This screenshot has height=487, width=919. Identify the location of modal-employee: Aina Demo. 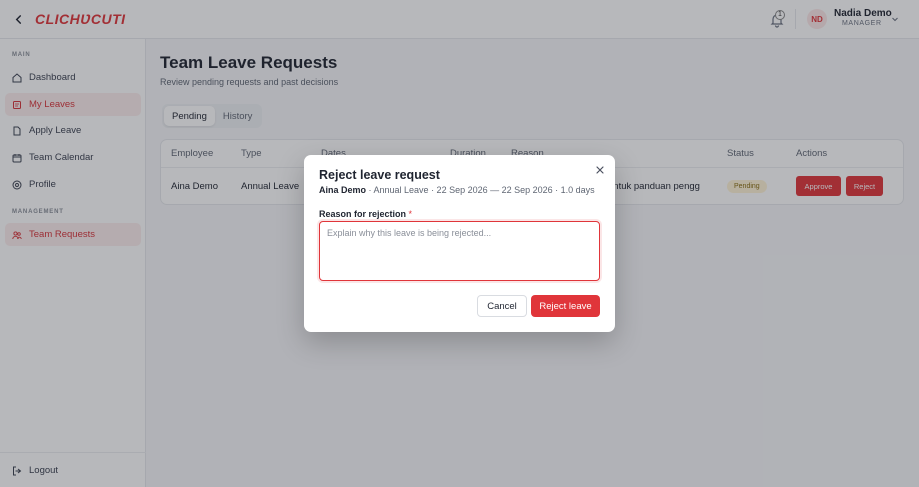
(343, 190).